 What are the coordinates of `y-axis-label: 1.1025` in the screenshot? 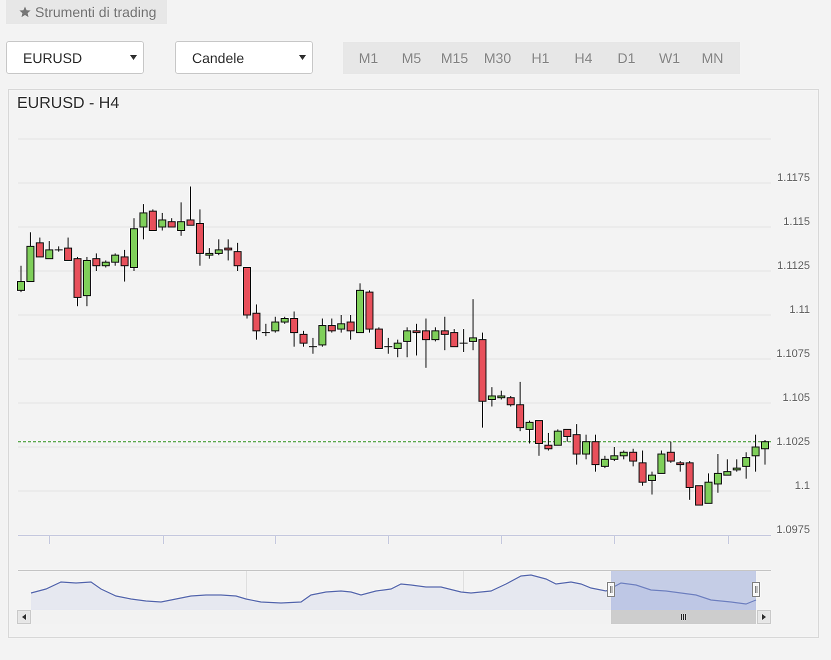 It's located at (793, 442).